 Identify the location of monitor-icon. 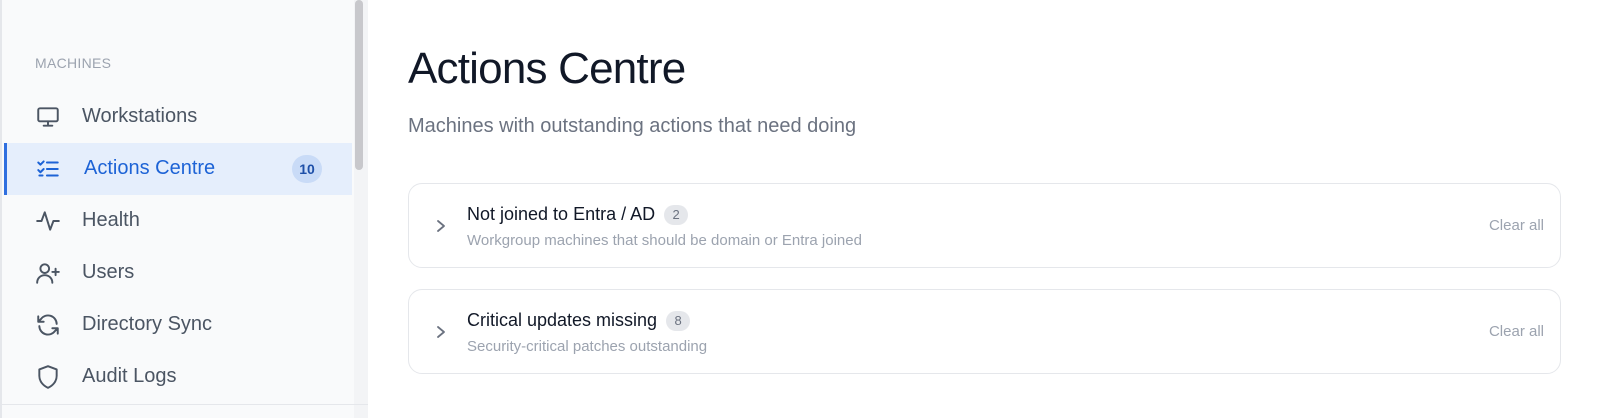
(48, 117).